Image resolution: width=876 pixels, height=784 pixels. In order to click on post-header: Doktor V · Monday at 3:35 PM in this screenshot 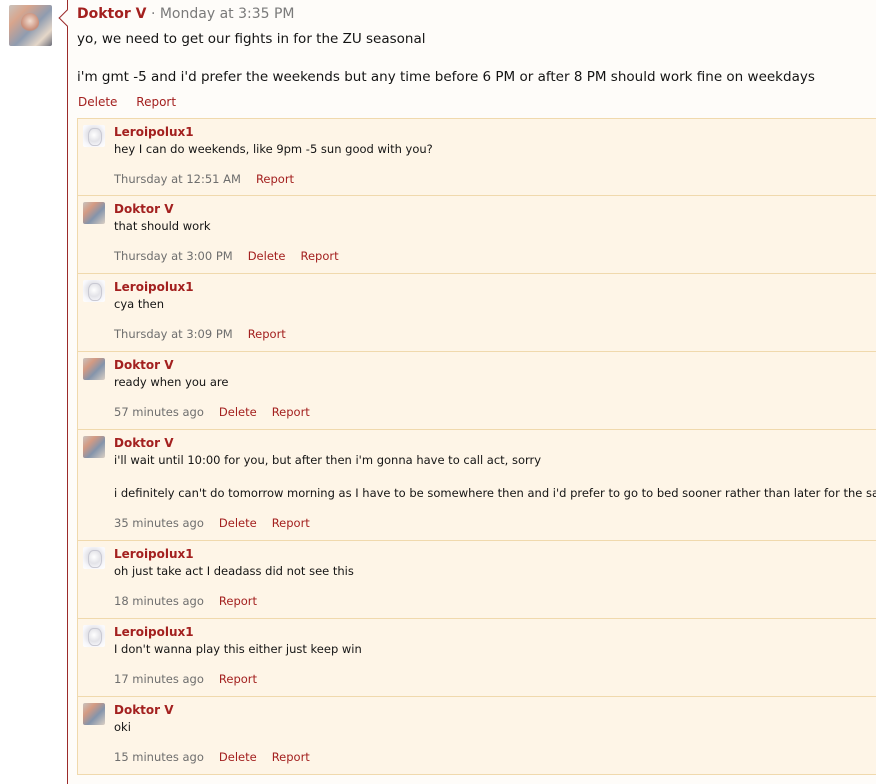, I will do `click(186, 14)`.